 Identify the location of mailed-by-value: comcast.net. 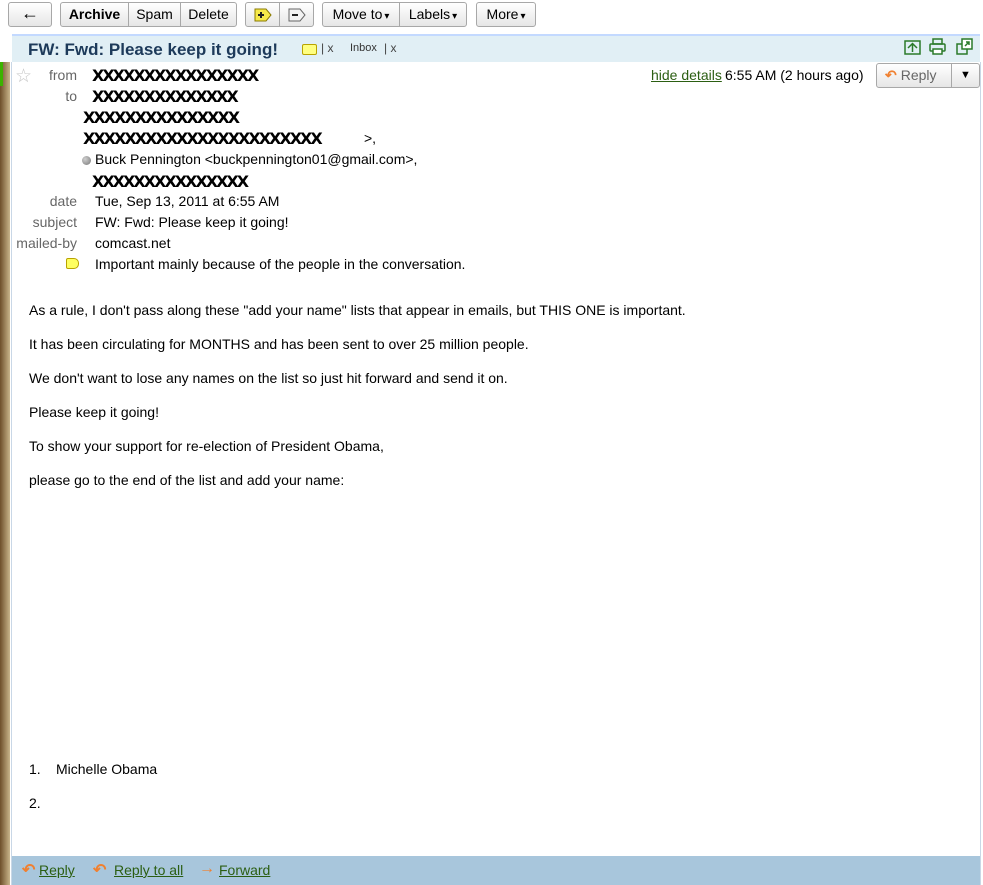
(133, 243).